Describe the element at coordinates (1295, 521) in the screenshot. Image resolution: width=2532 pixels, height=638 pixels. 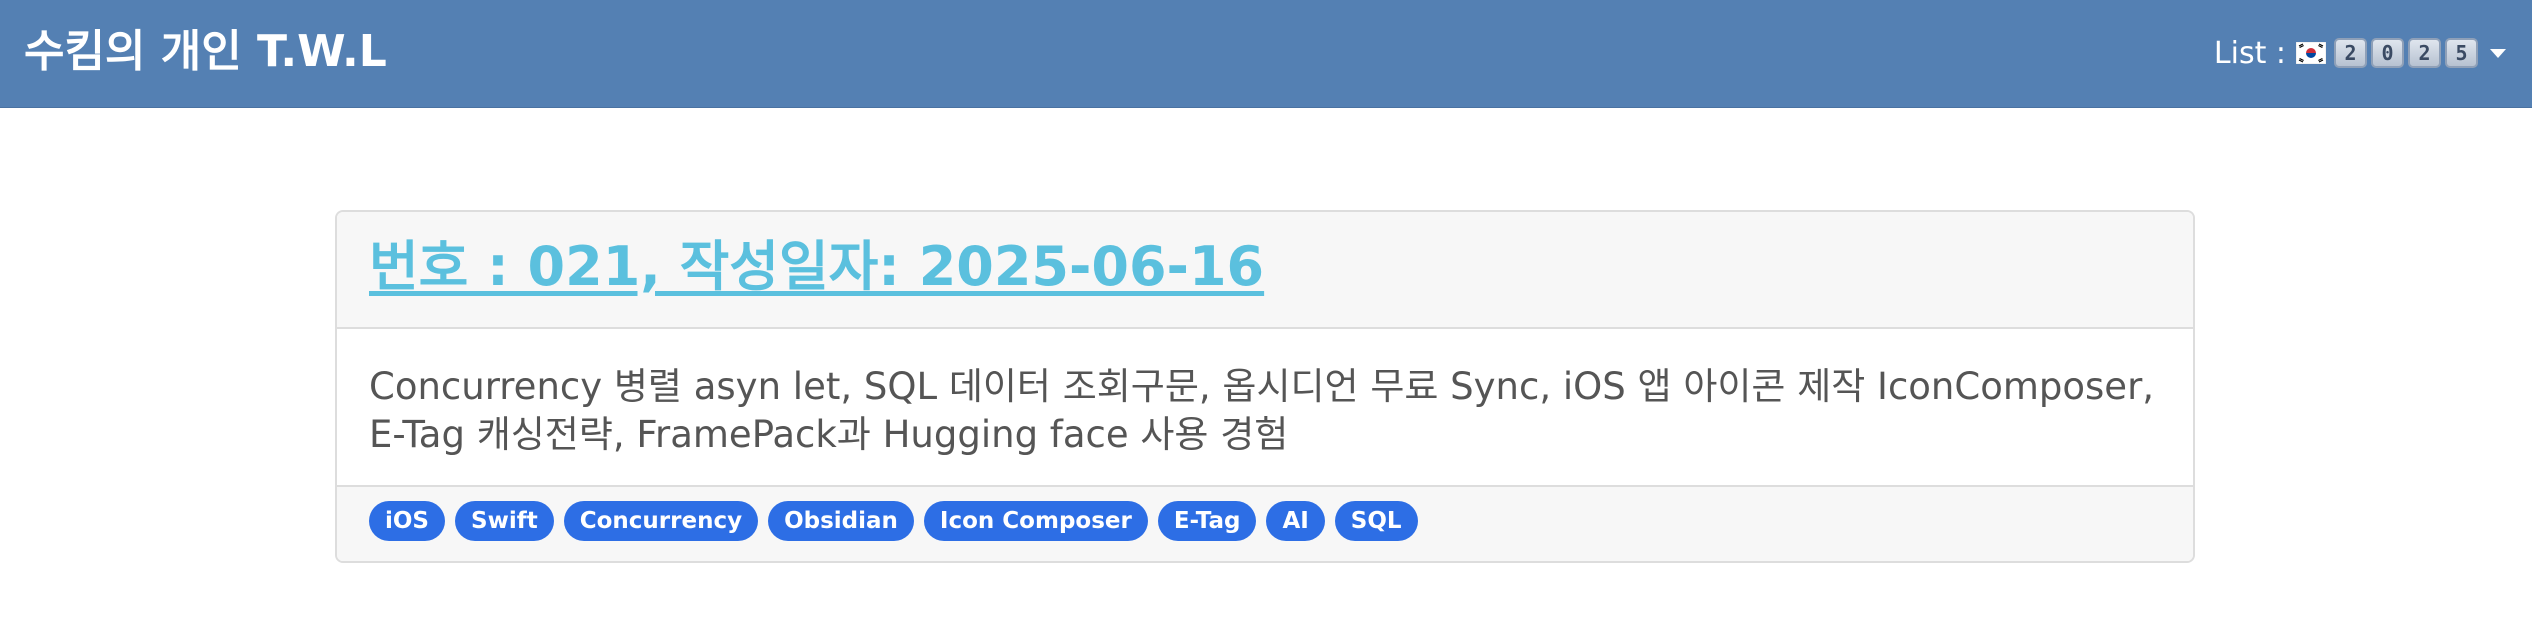
I see `tag-badge: AI` at that location.